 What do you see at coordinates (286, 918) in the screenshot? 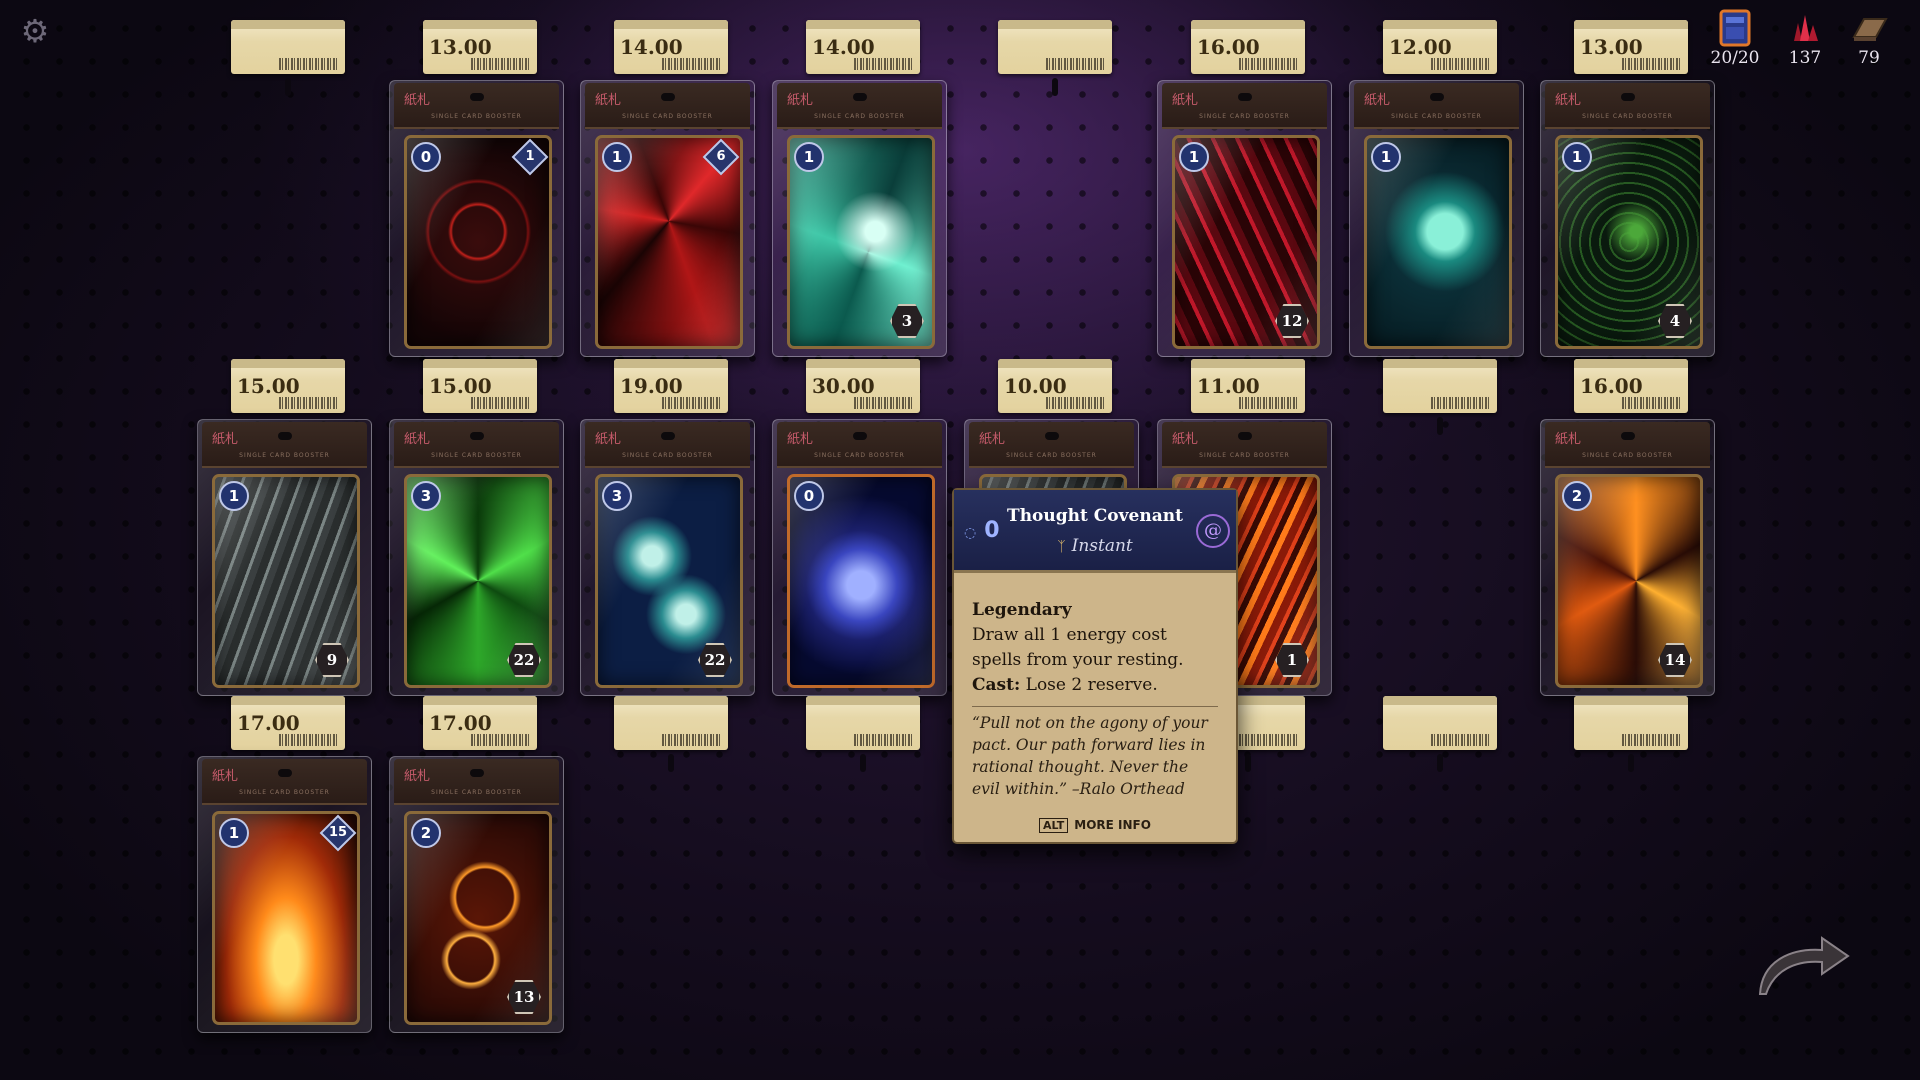
I see `card-art-flame-burst: 1 15` at bounding box center [286, 918].